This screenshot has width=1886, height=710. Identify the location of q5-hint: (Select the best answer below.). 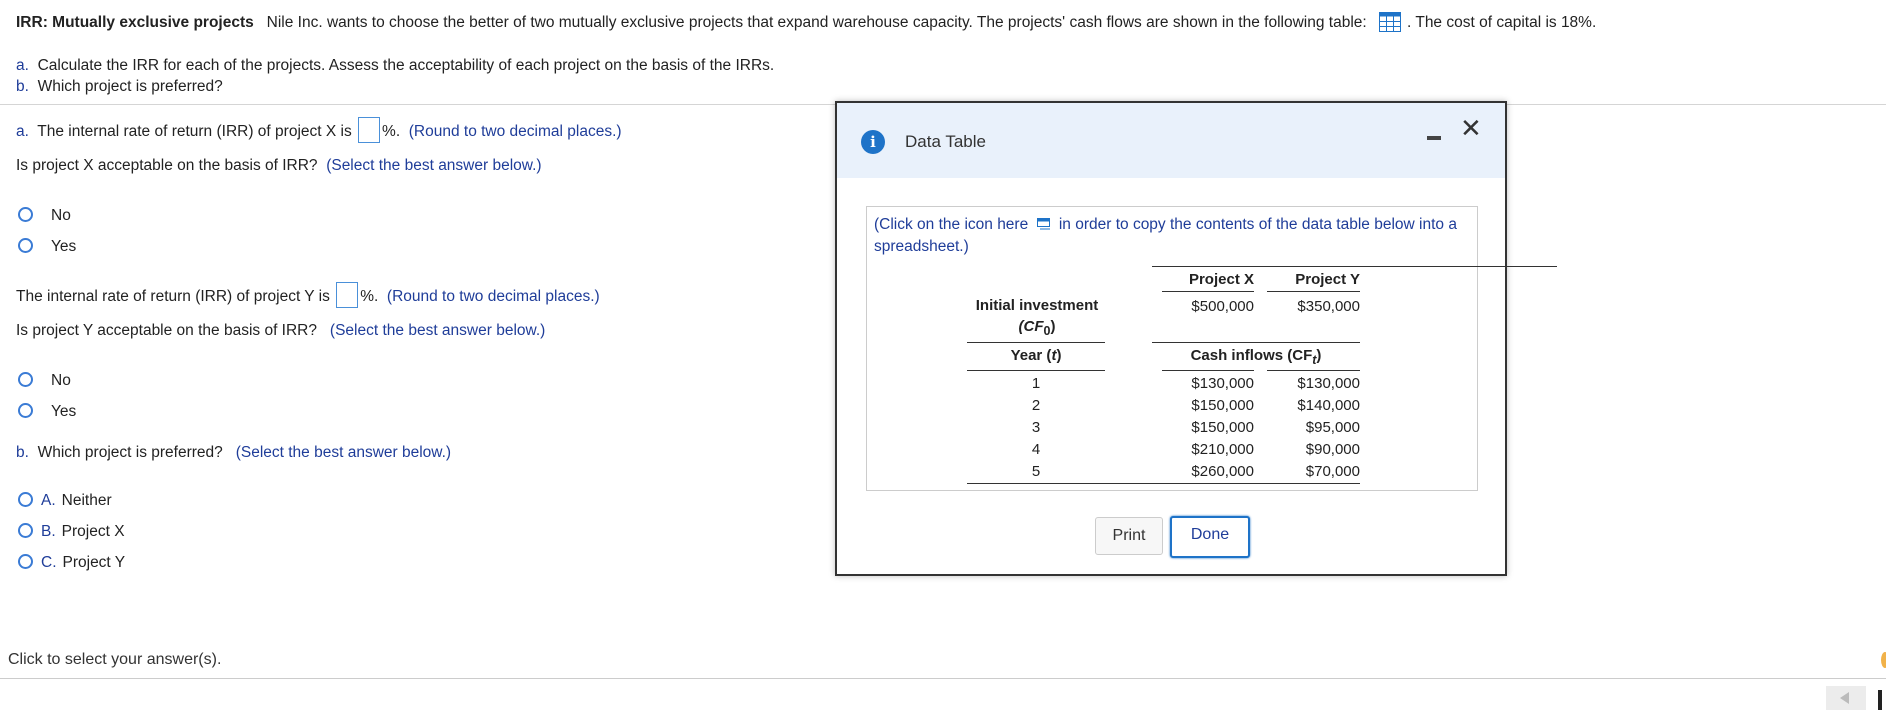
(343, 452).